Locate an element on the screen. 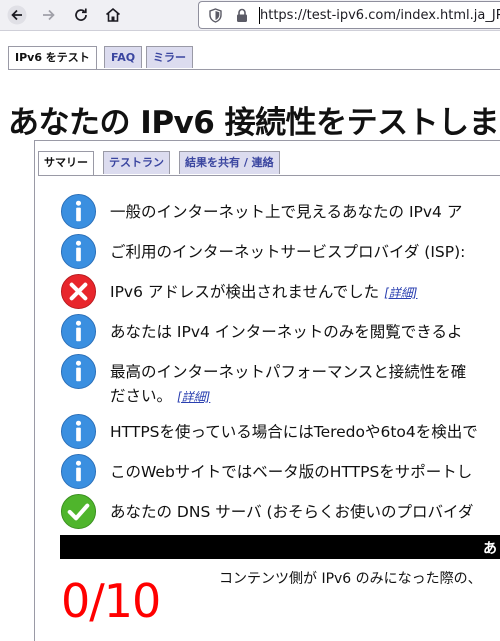 Image resolution: width=500 pixels, height=641 pixels. address-bar: https://test-ipv6.com/index.html.ja_JP is located at coordinates (349, 15).